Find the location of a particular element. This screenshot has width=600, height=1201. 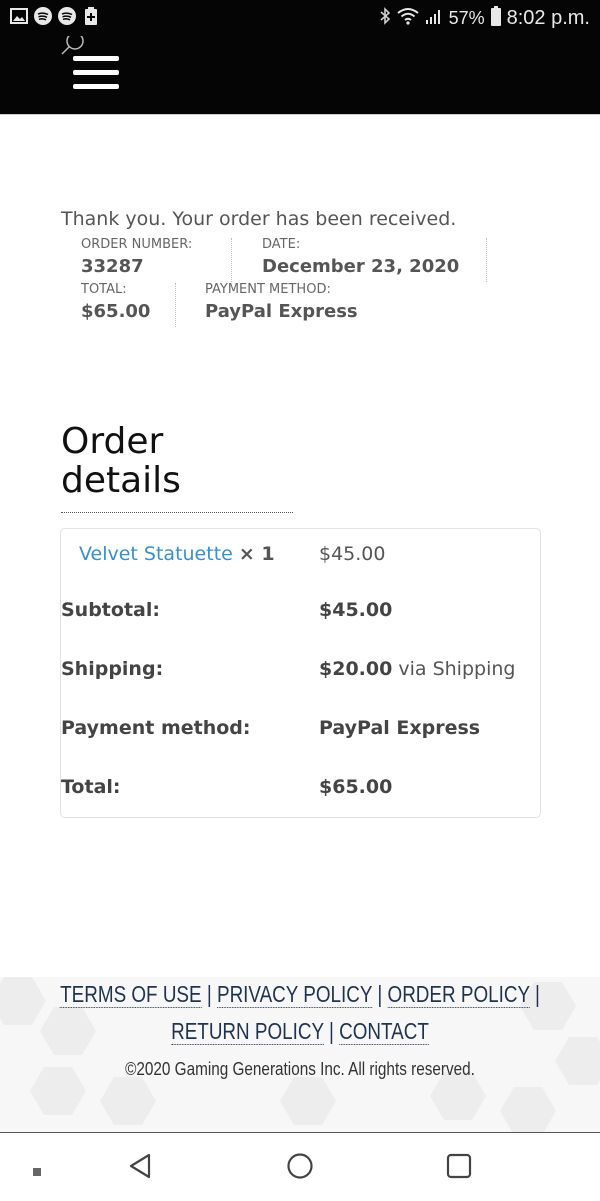

contact-link: CONTACT is located at coordinates (384, 1031).